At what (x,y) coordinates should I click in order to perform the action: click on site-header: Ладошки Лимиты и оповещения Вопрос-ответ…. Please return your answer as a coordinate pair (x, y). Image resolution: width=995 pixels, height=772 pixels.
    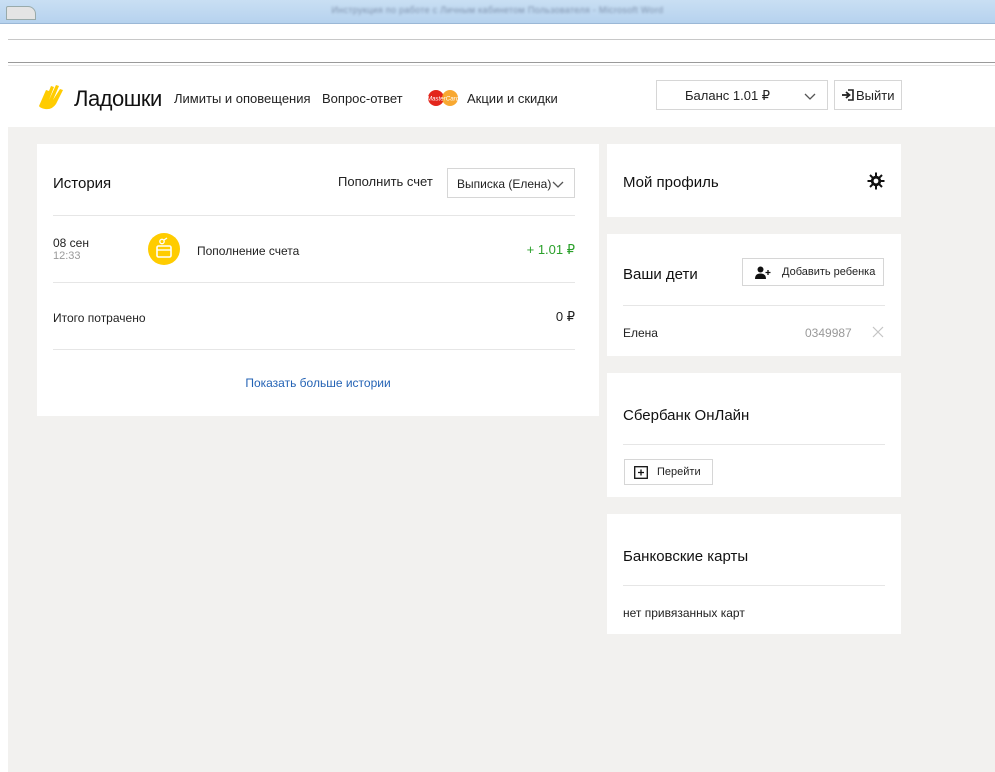
    Looking at the image, I should click on (501, 96).